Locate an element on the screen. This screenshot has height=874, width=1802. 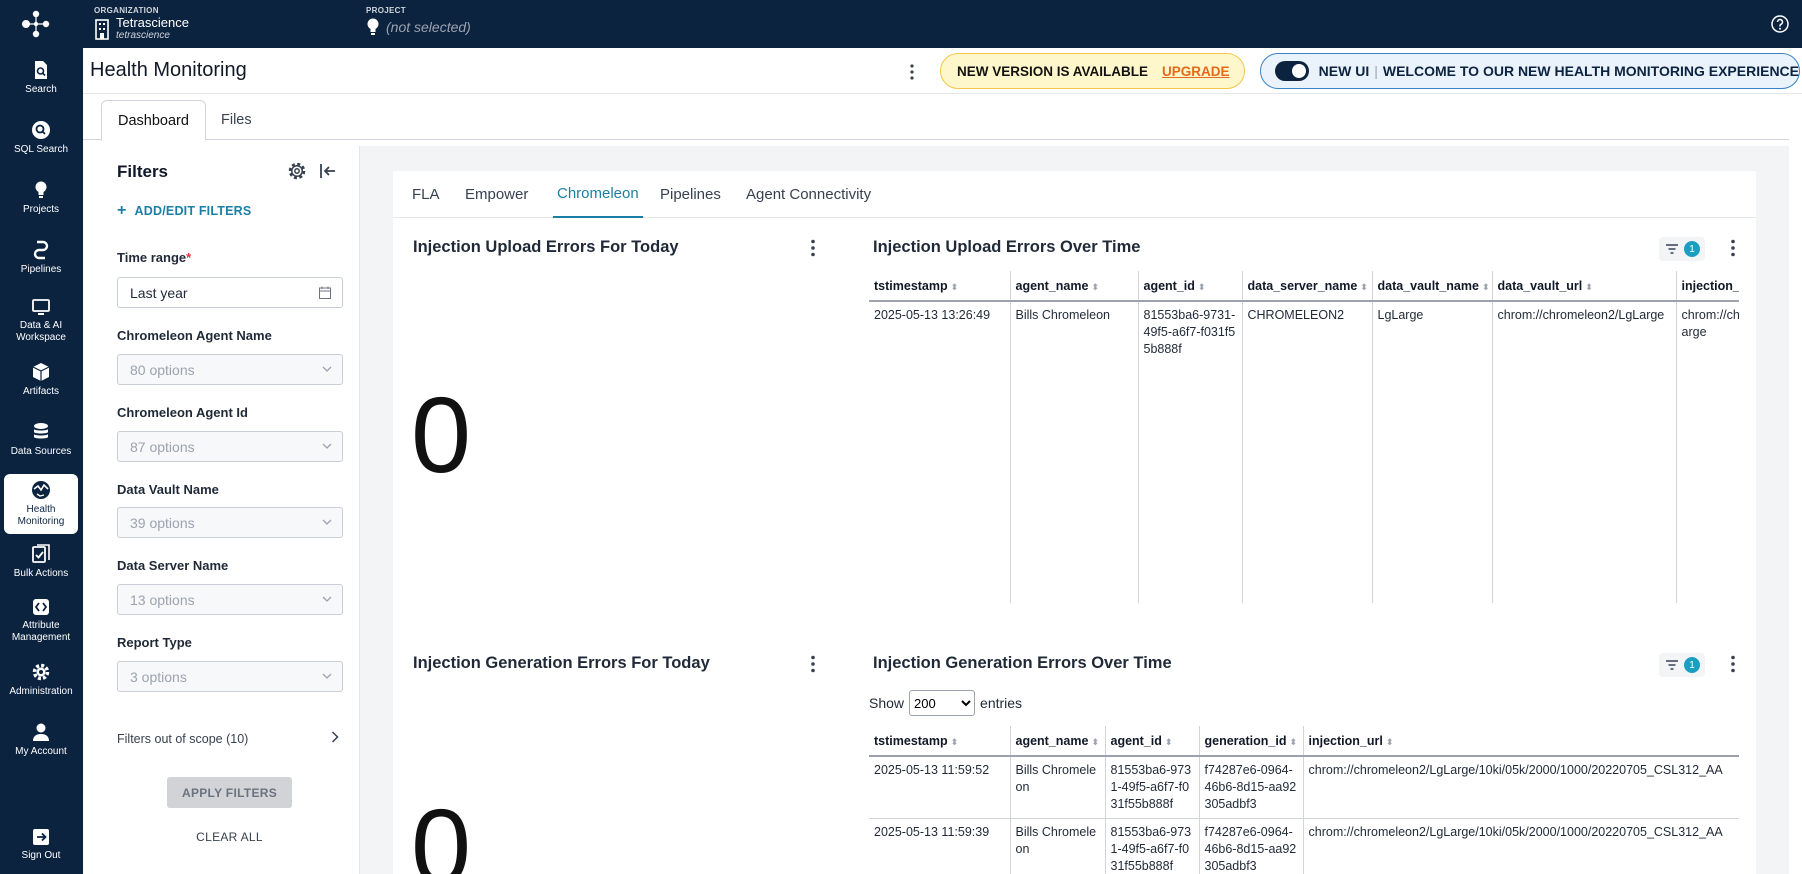
column-label: injection_url is located at coordinates (1345, 740).